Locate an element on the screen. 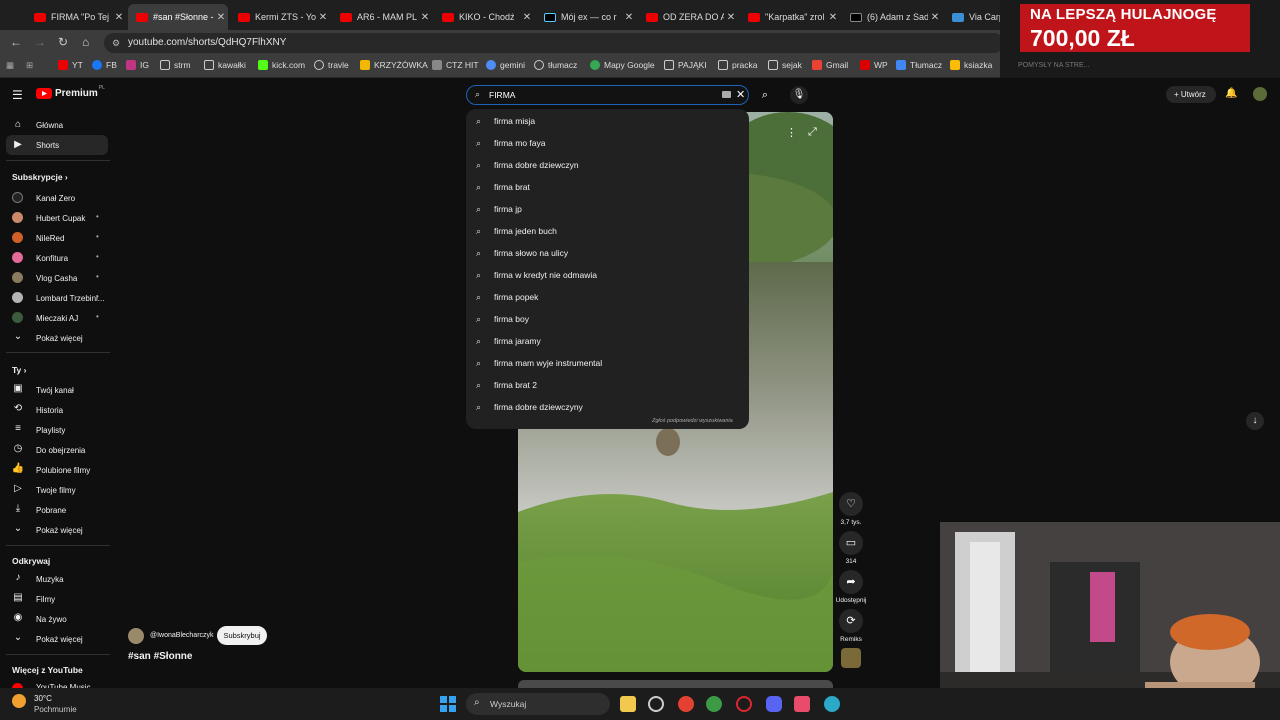 This screenshot has height=720, width=1280. report-suggestions-link: Zgłoś podpowiedzi wyszukiwania is located at coordinates (692, 421).